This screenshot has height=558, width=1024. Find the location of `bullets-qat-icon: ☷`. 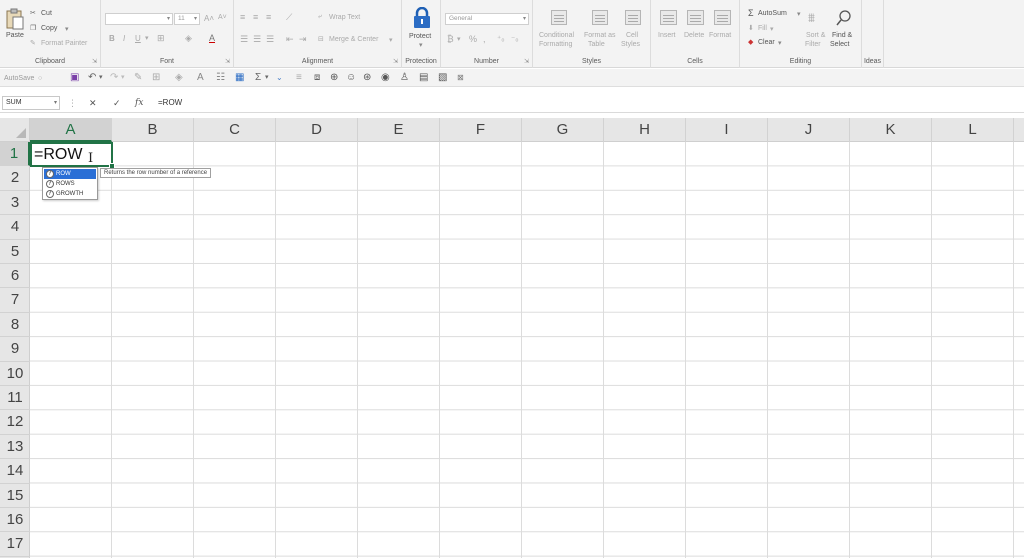

bullets-qat-icon: ☷ is located at coordinates (220, 78).